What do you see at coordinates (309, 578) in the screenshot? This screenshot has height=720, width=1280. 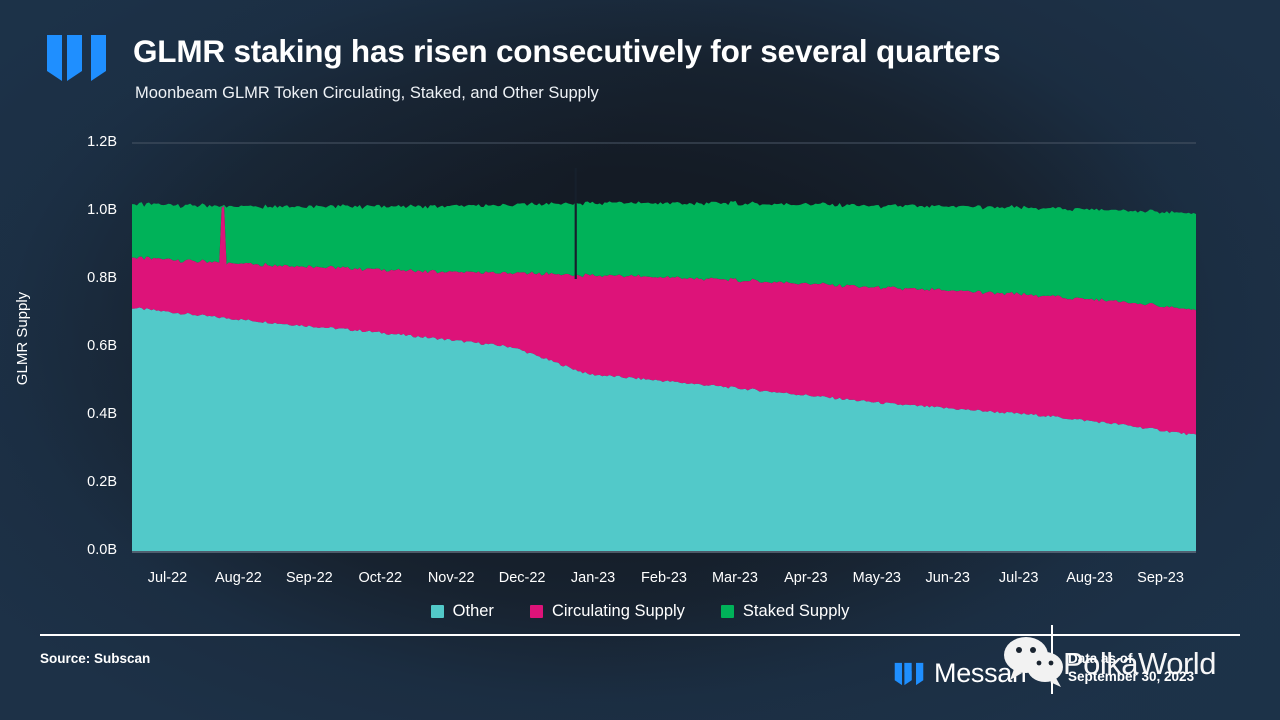 I see `x-axis-tick-label: Sep-22` at bounding box center [309, 578].